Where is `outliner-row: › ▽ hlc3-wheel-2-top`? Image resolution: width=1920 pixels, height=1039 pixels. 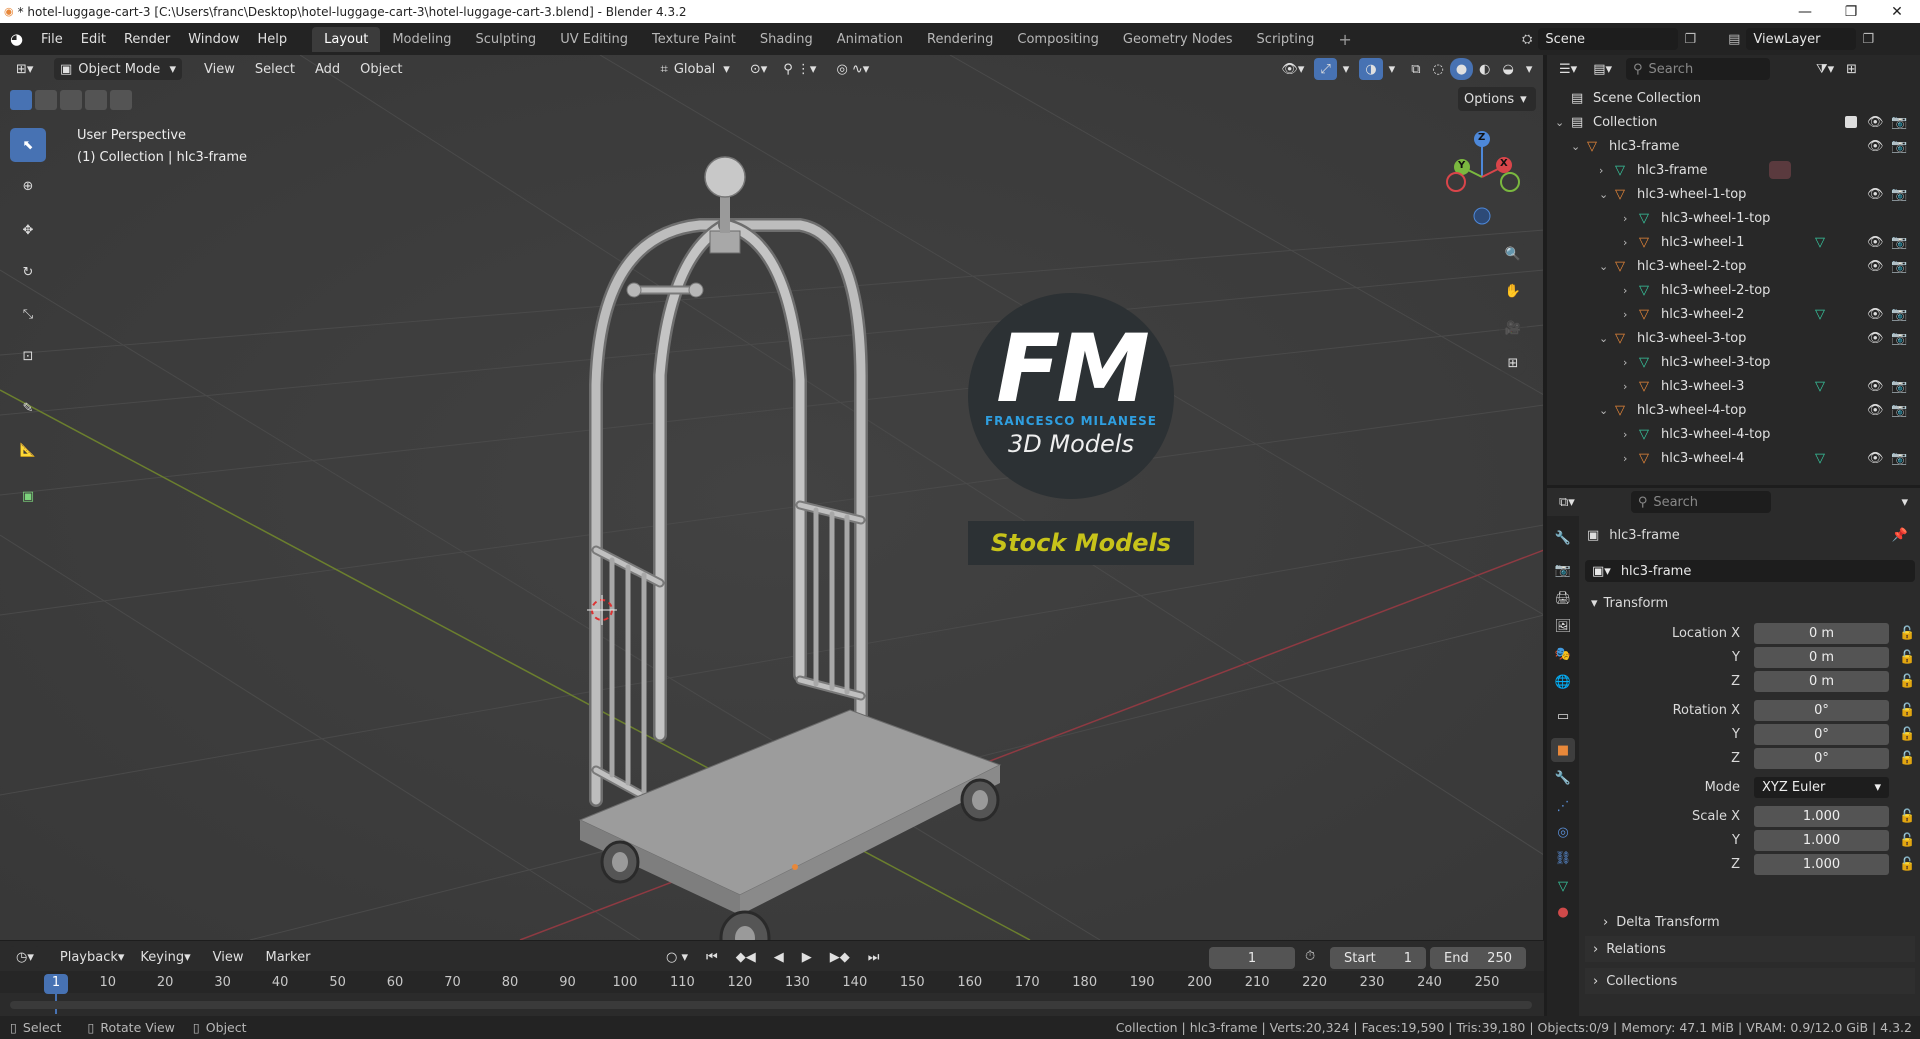
outliner-row: › ▽ hlc3-wheel-2-top is located at coordinates (1733, 290).